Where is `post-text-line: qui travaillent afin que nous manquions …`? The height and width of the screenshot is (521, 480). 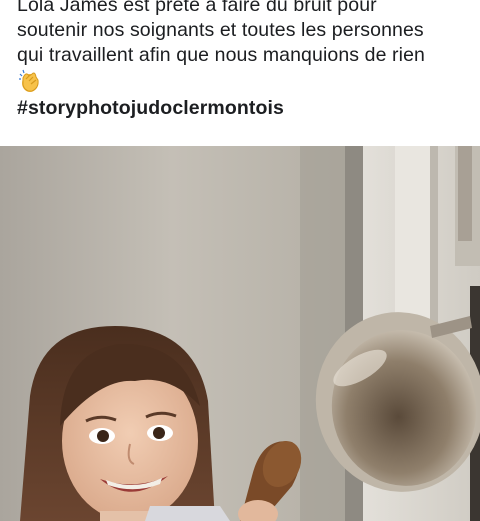 post-text-line: qui travaillent afin que nous manquions … is located at coordinates (221, 55).